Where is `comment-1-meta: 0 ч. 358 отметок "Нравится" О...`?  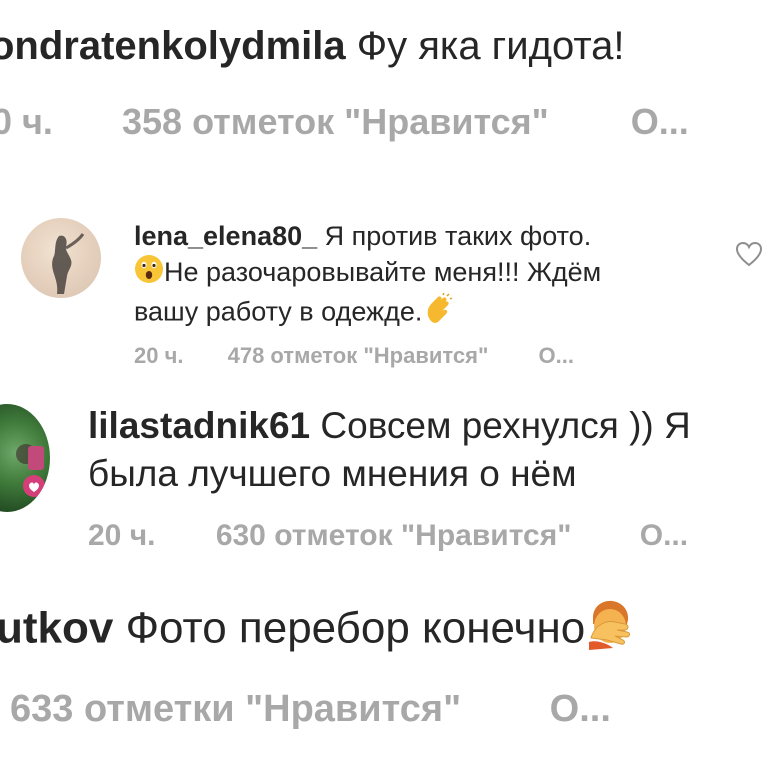 comment-1-meta: 0 ч. 358 отметок "Нравится" О... is located at coordinates (344, 122).